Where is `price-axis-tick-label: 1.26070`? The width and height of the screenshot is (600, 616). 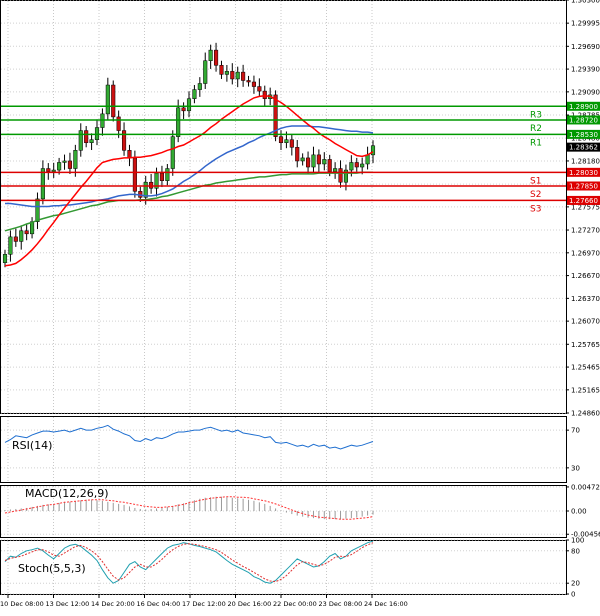
price-axis-tick-label: 1.26070 is located at coordinates (585, 322).